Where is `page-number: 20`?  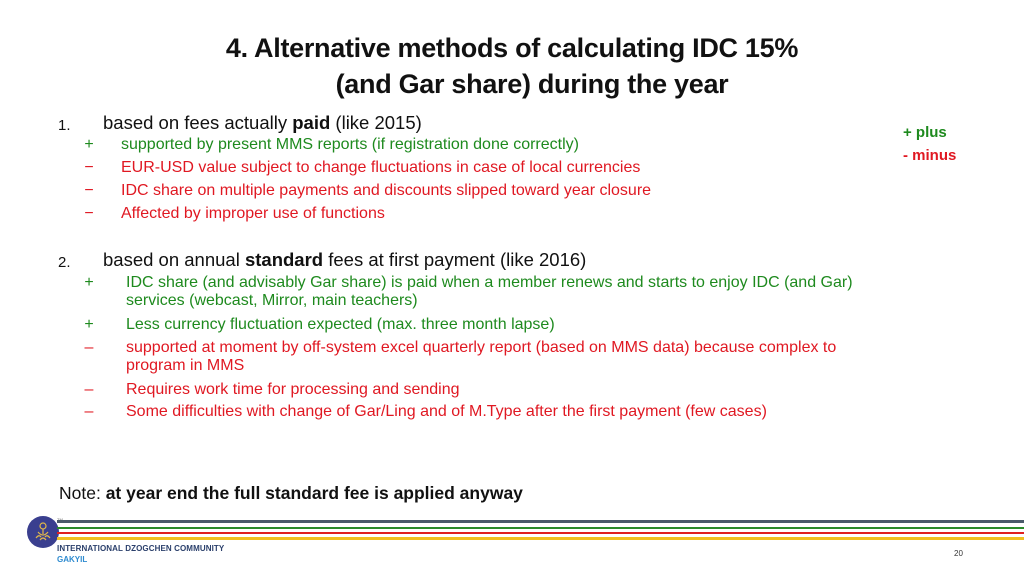
page-number: 20 is located at coordinates (958, 553).